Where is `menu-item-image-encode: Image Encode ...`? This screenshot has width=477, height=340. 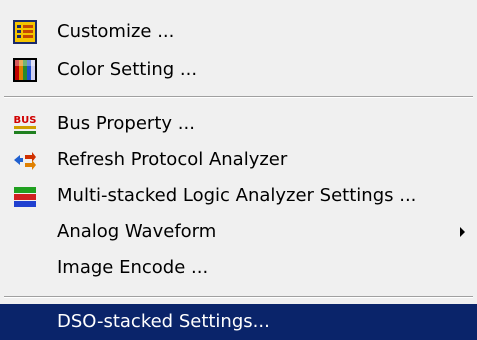 menu-item-image-encode: Image Encode ... is located at coordinates (238, 268).